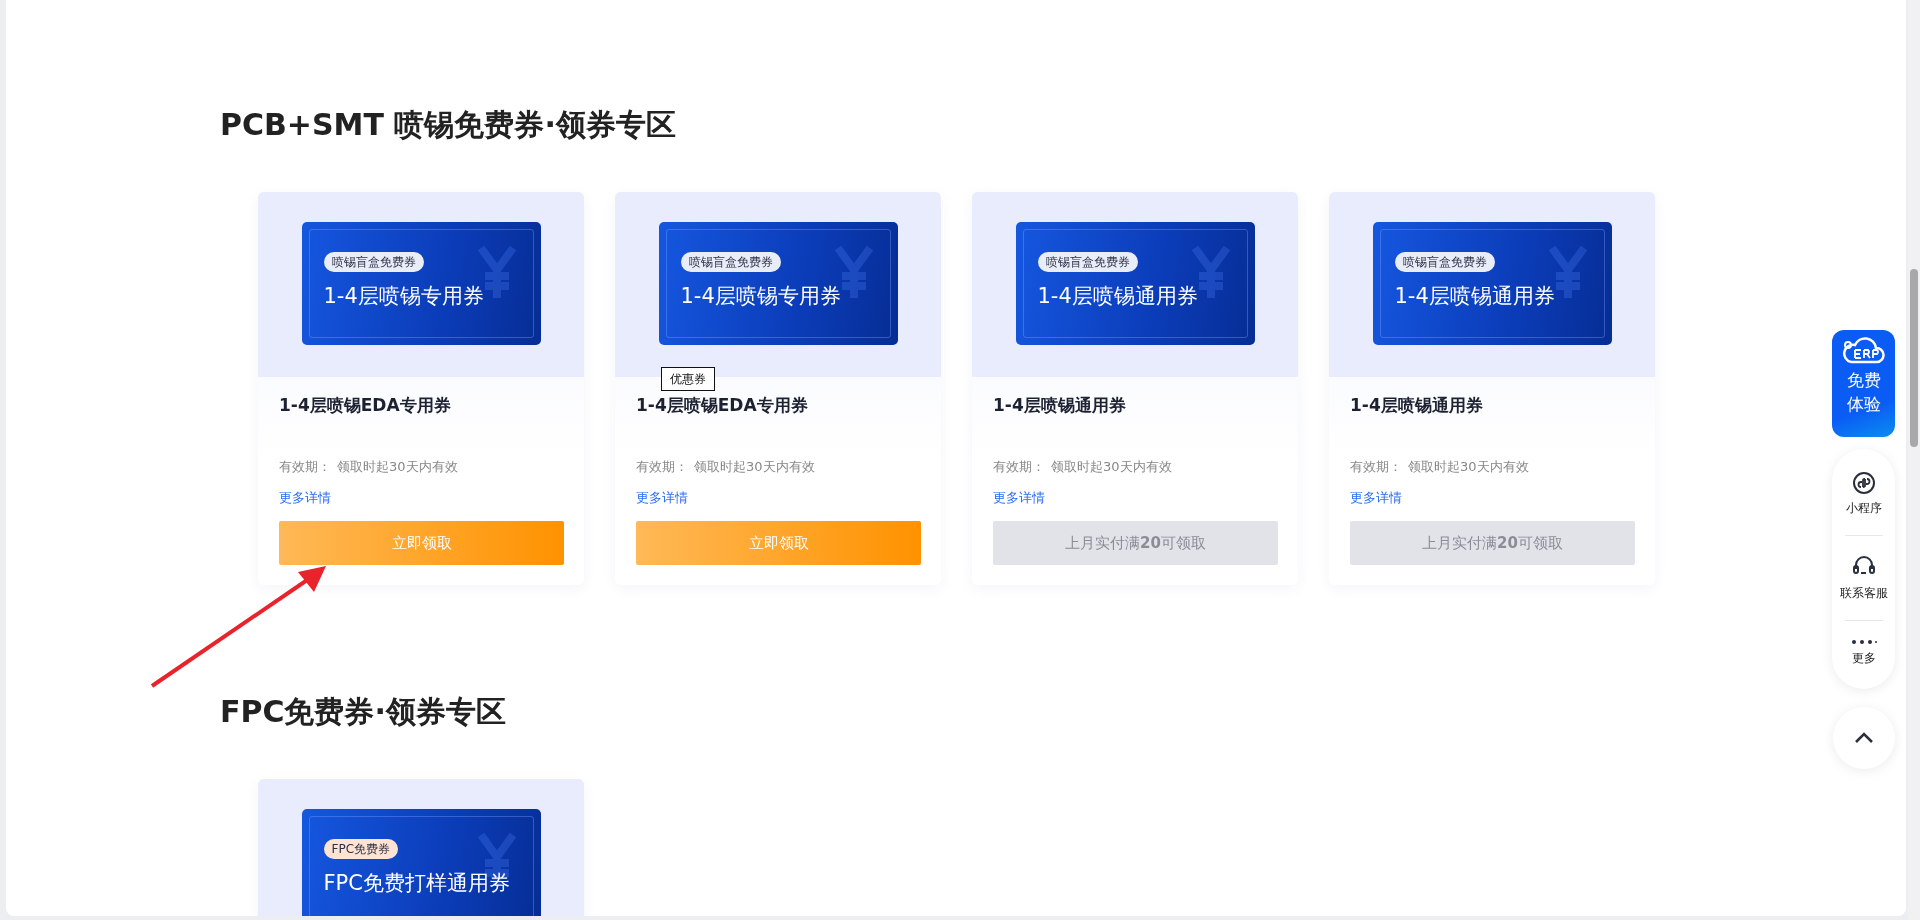 Image resolution: width=1920 pixels, height=920 pixels. Describe the element at coordinates (1863, 642) in the screenshot. I see `more-icon` at that location.